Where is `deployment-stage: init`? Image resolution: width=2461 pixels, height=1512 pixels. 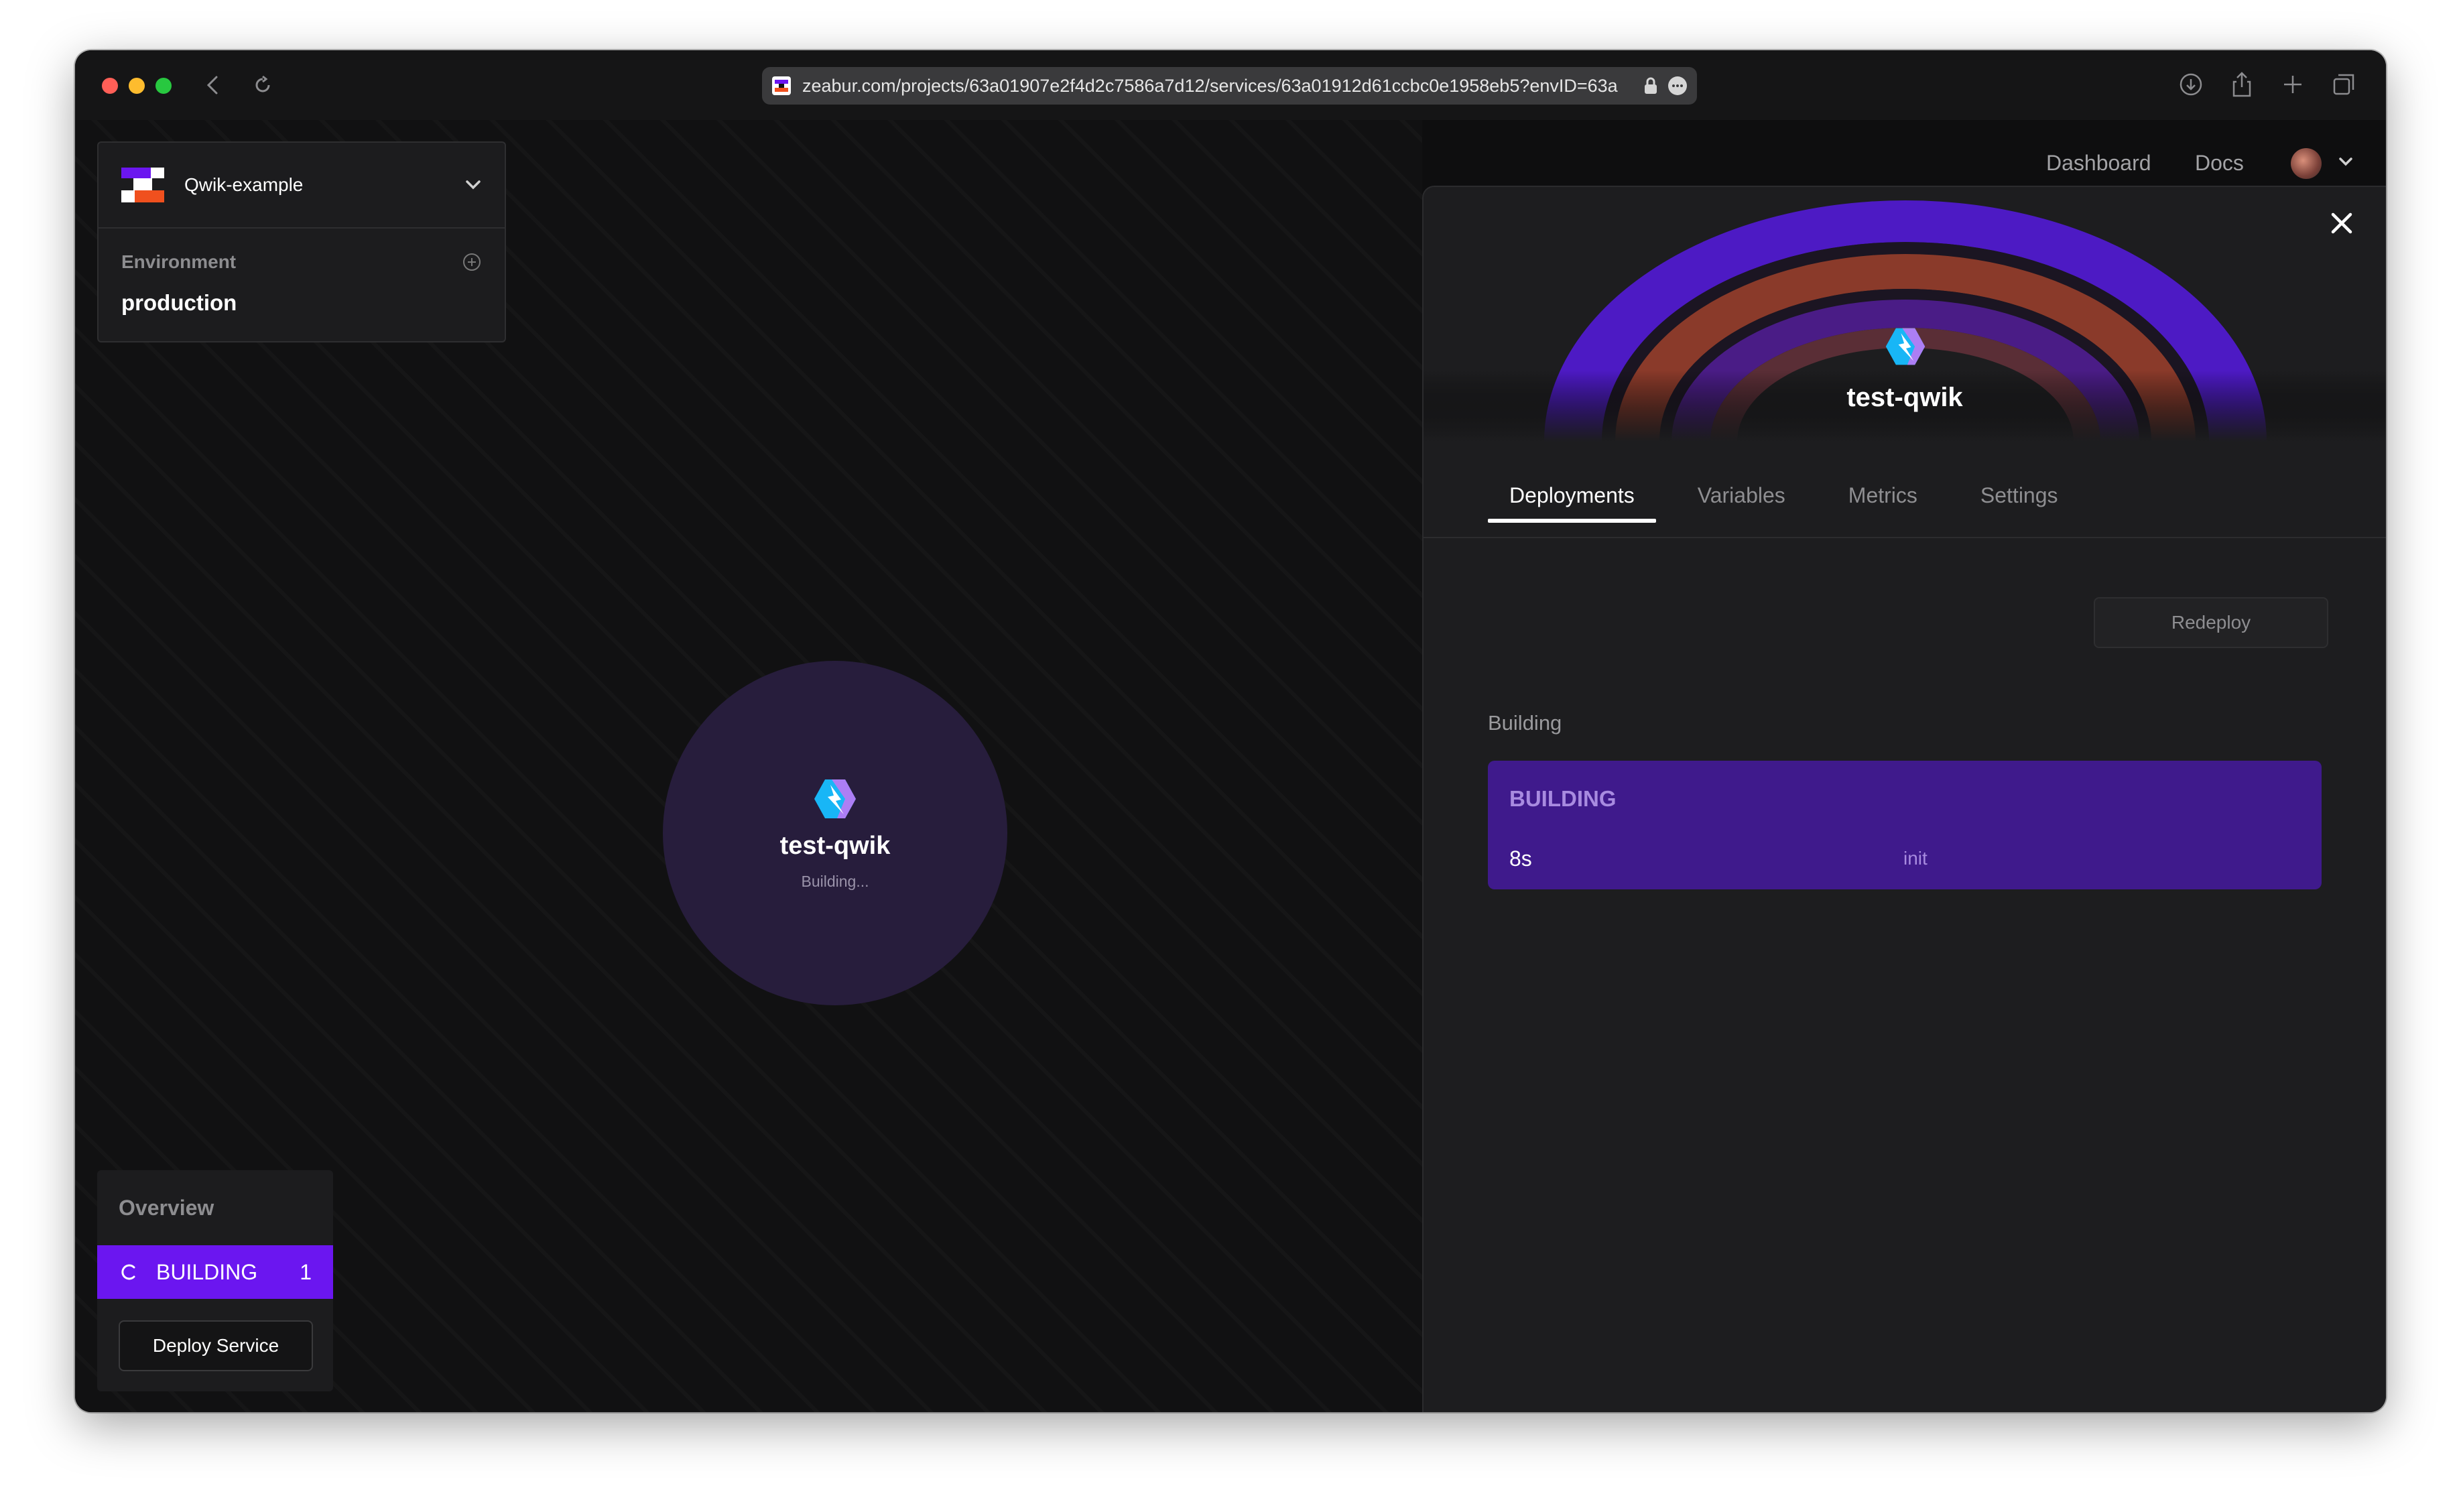 deployment-stage: init is located at coordinates (1915, 858).